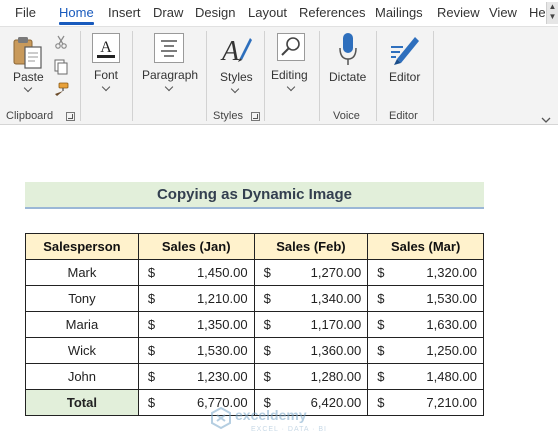  Describe the element at coordinates (546, 120) in the screenshot. I see `chevron-down-icon` at that location.